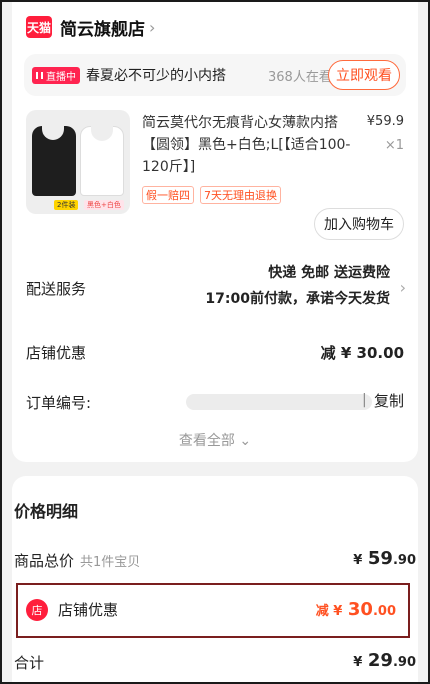 Image resolution: width=430 pixels, height=684 pixels. I want to click on copy-button: 复制, so click(389, 400).